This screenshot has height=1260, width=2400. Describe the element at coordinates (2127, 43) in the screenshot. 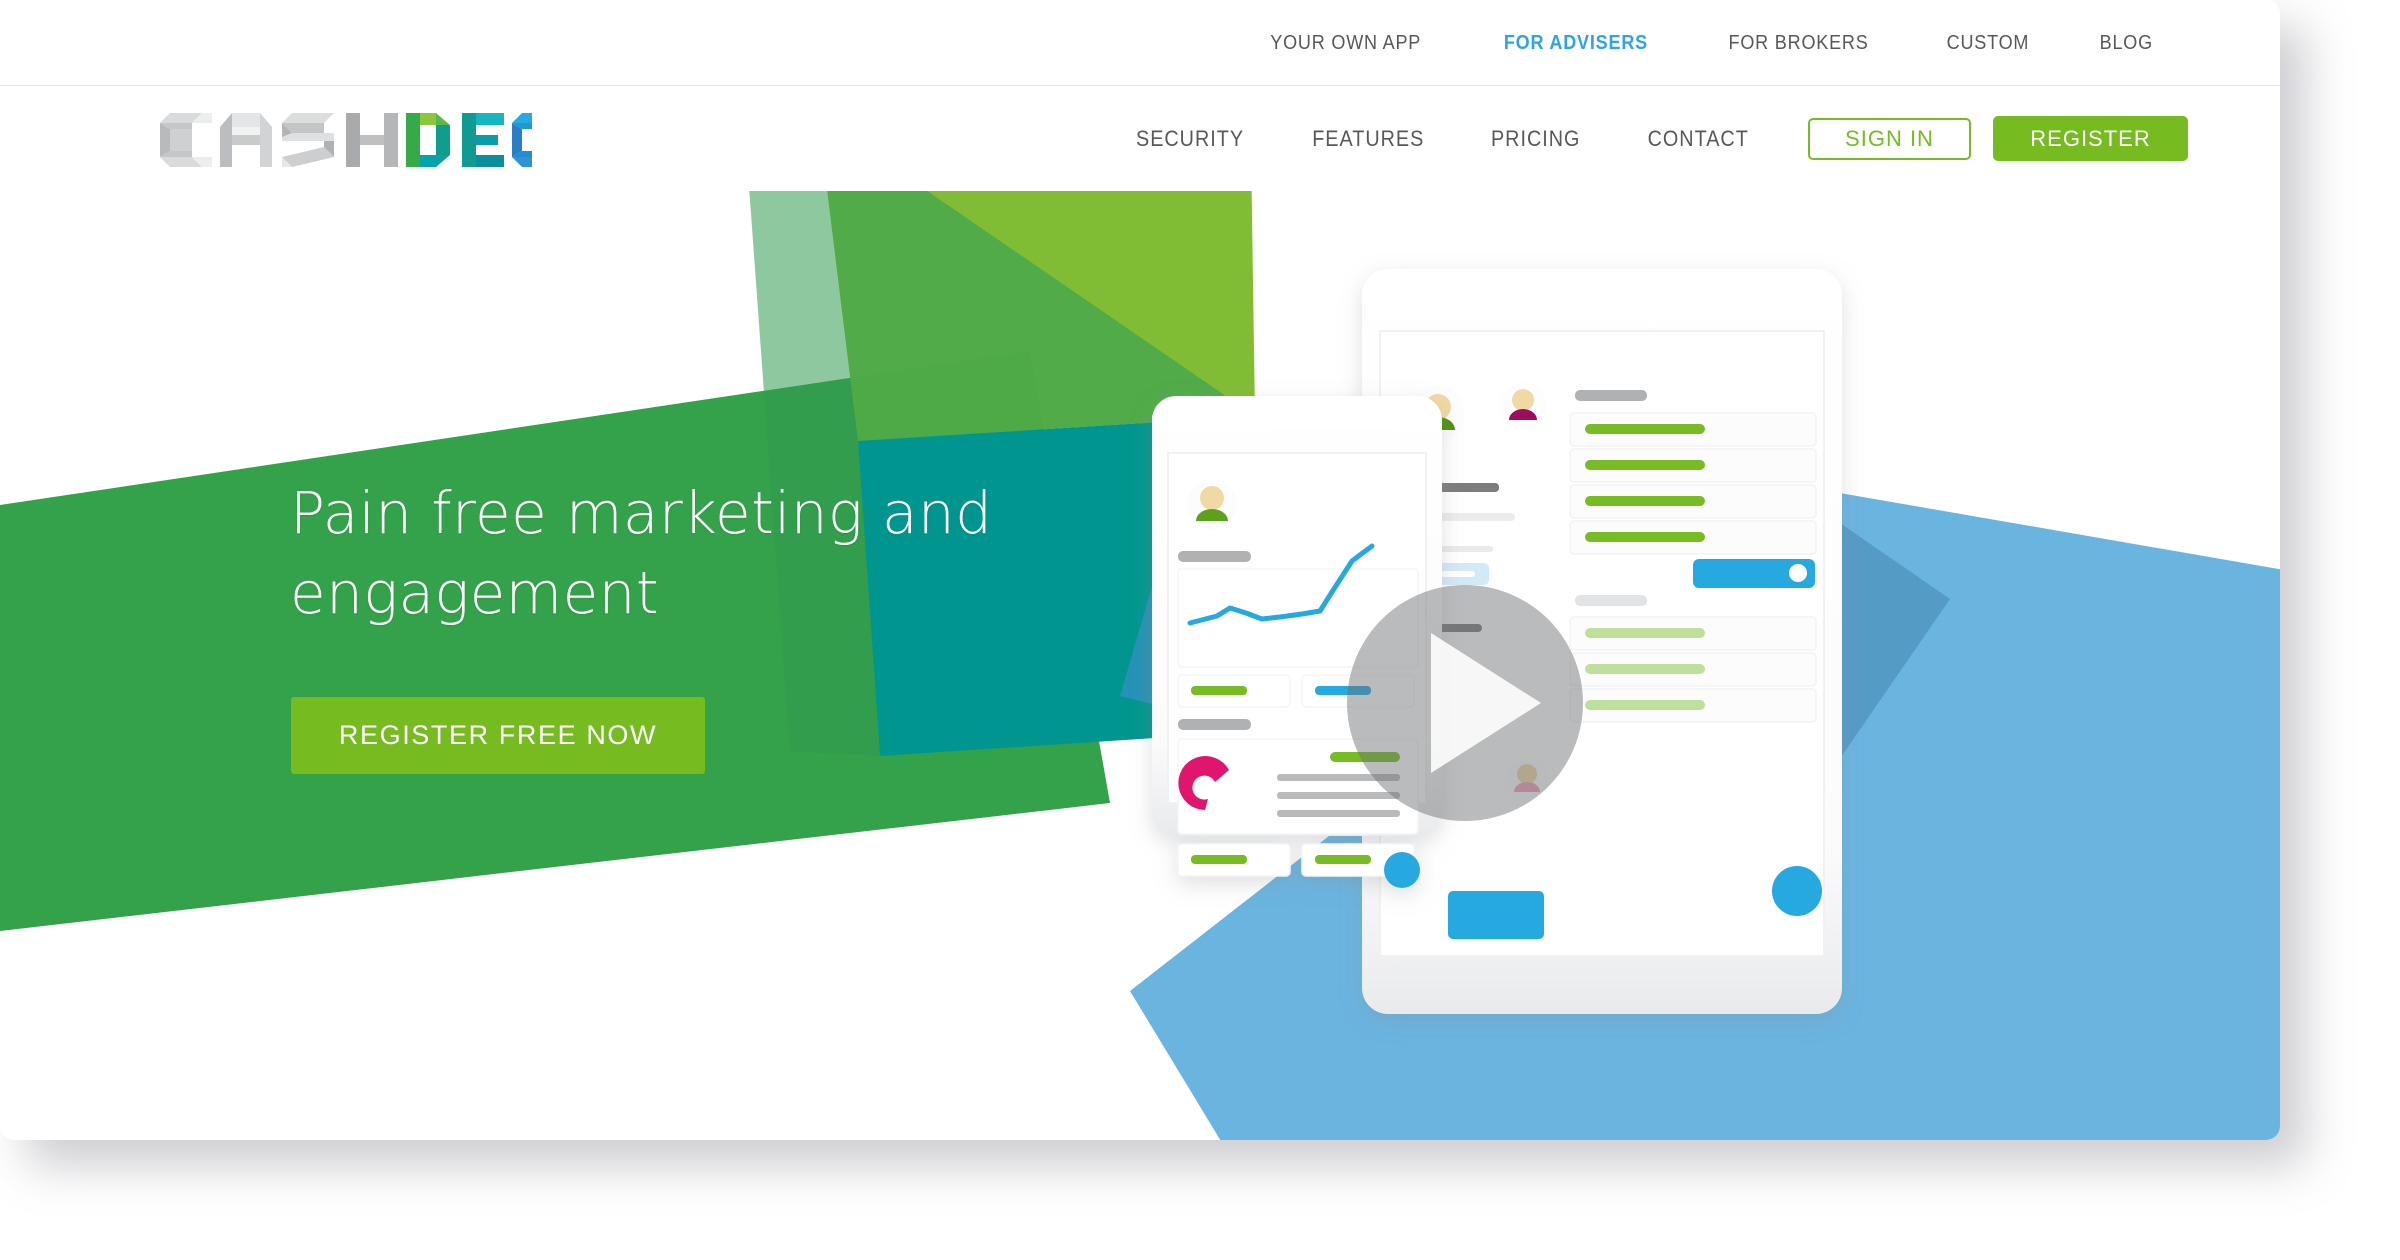

I see `utility-nav-item-blog: BLOG` at that location.